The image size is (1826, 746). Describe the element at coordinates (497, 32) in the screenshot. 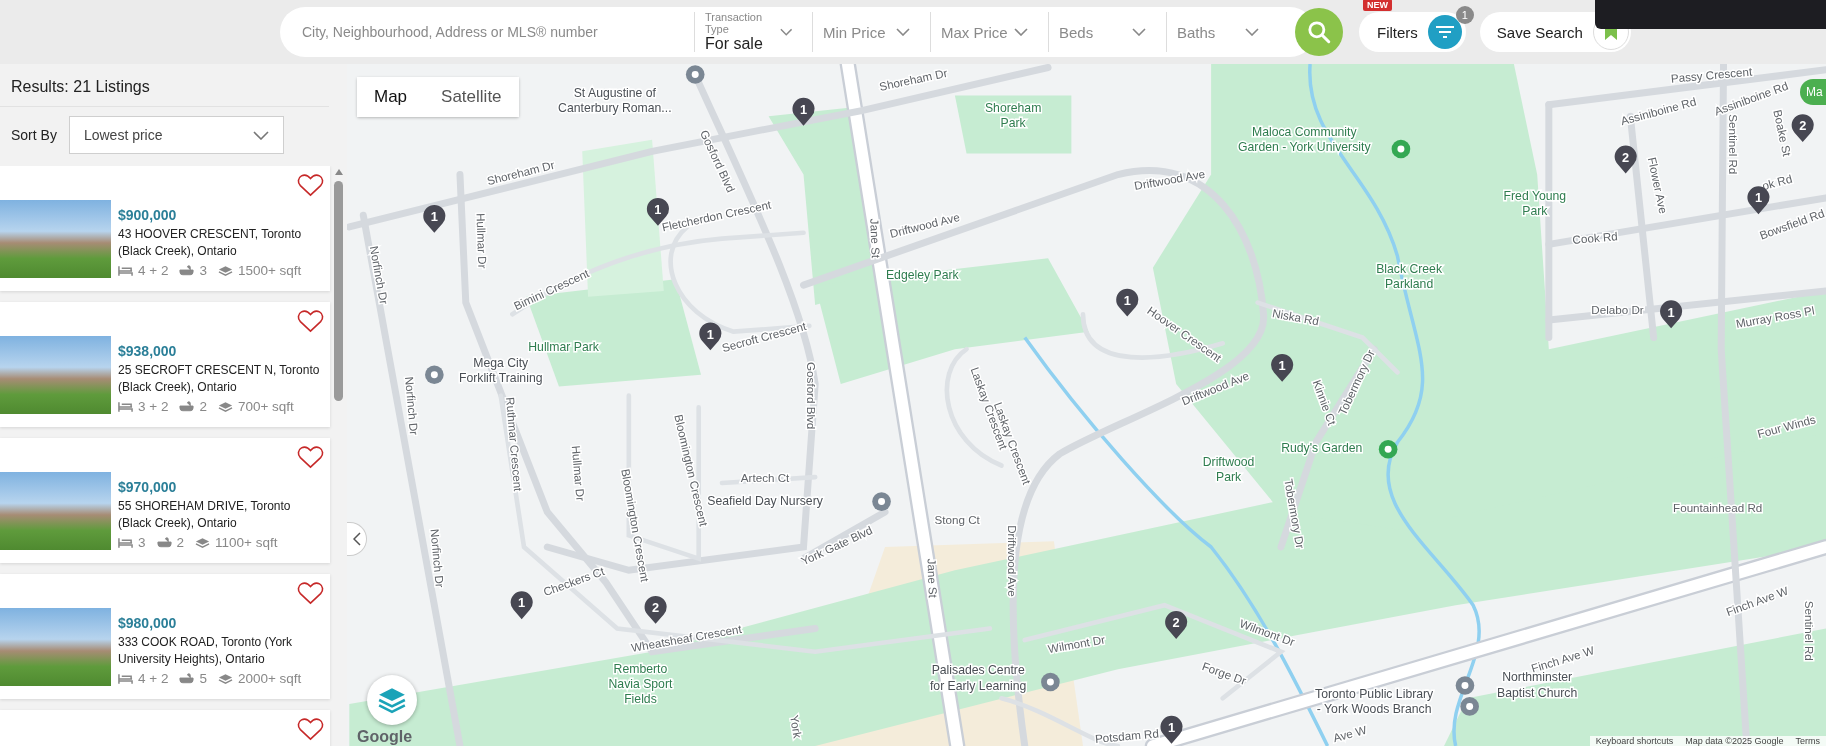

I see `search-field: City, Neighbourhood, Address or MLS® number` at that location.